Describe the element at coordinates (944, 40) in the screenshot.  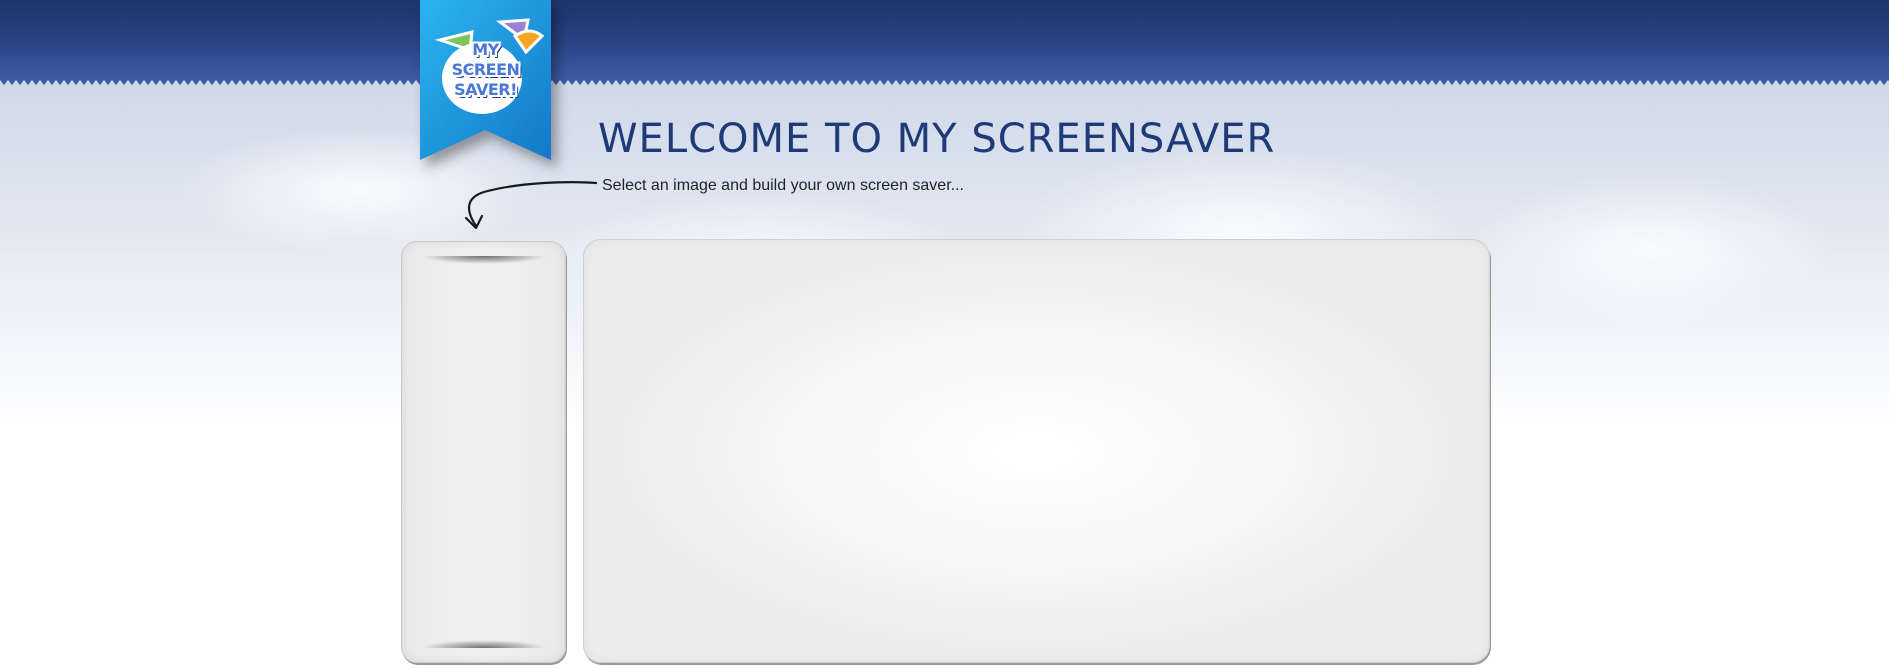
I see `header-bar` at that location.